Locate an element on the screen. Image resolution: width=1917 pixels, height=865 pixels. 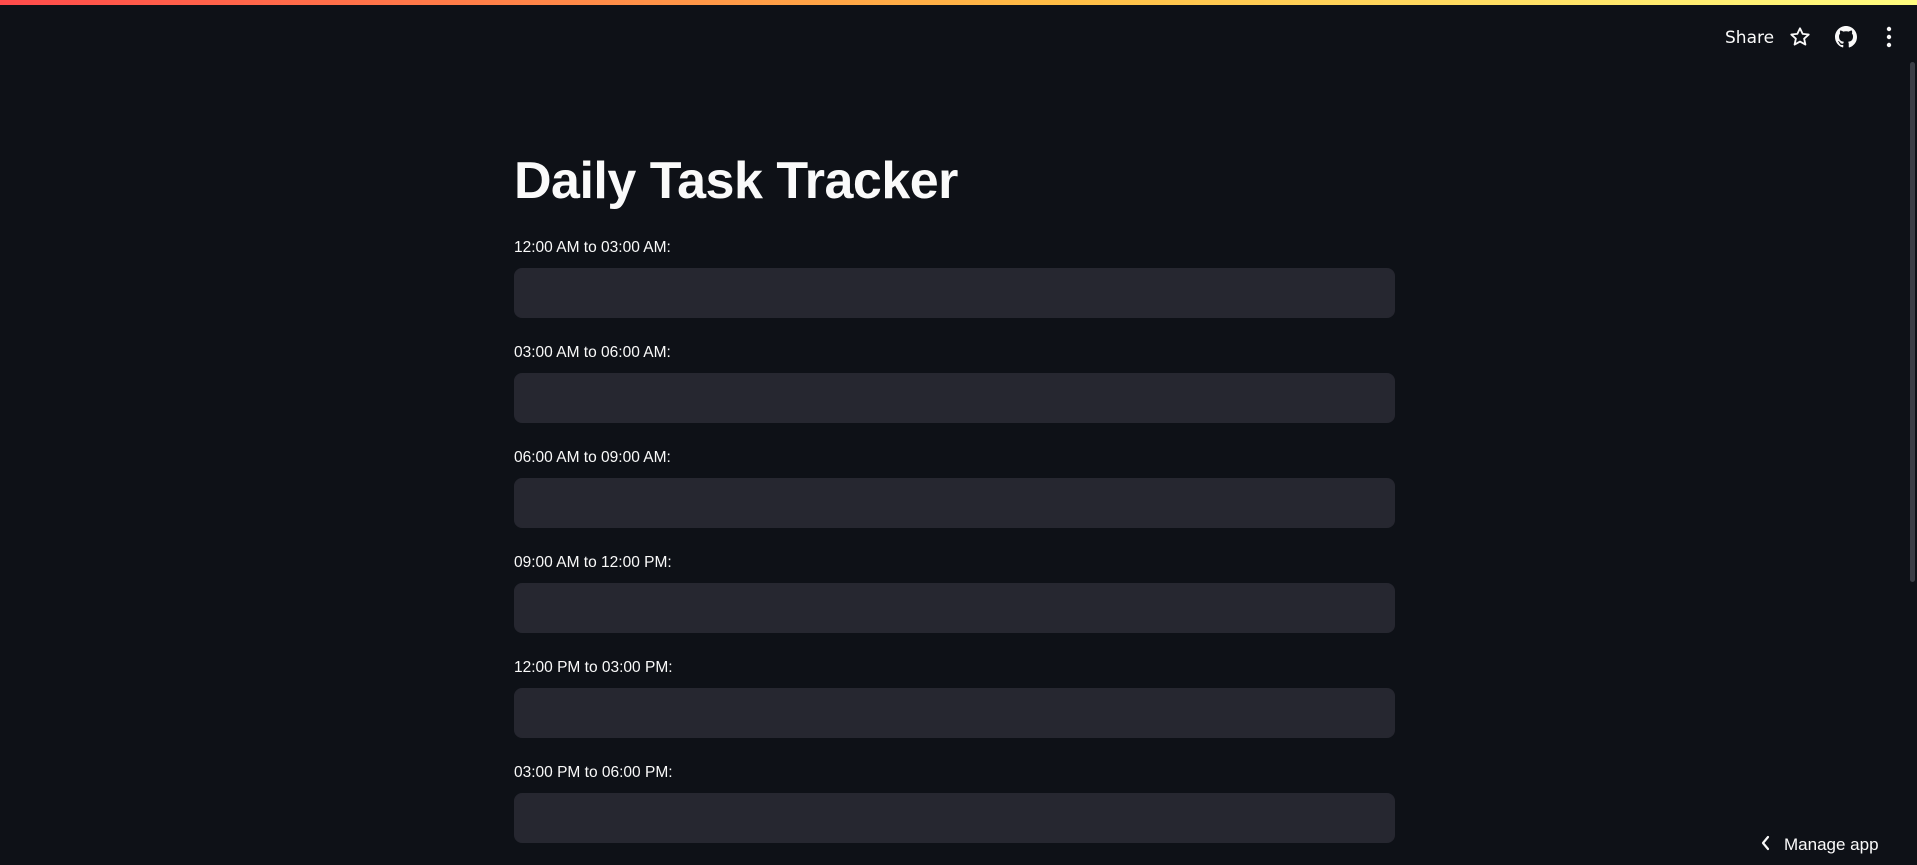
time-slot-label: 06:00 AM to 09:00 AM: is located at coordinates (592, 457).